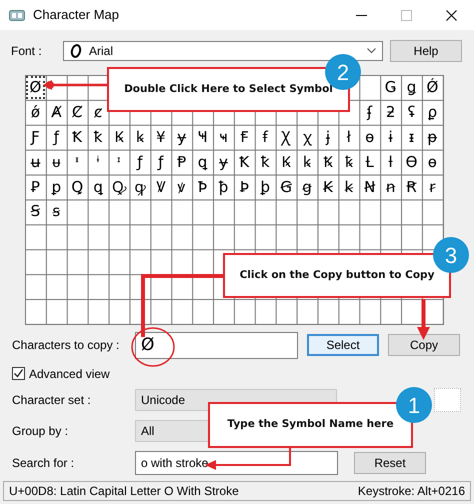  I want to click on character-cell: ʢ, so click(411, 112).